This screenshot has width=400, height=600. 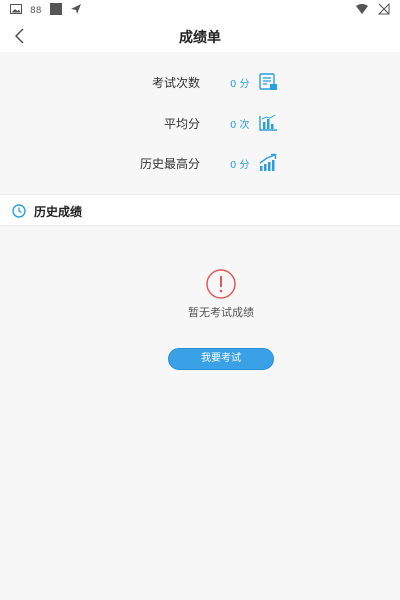 What do you see at coordinates (76, 9) in the screenshot?
I see `send-icon` at bounding box center [76, 9].